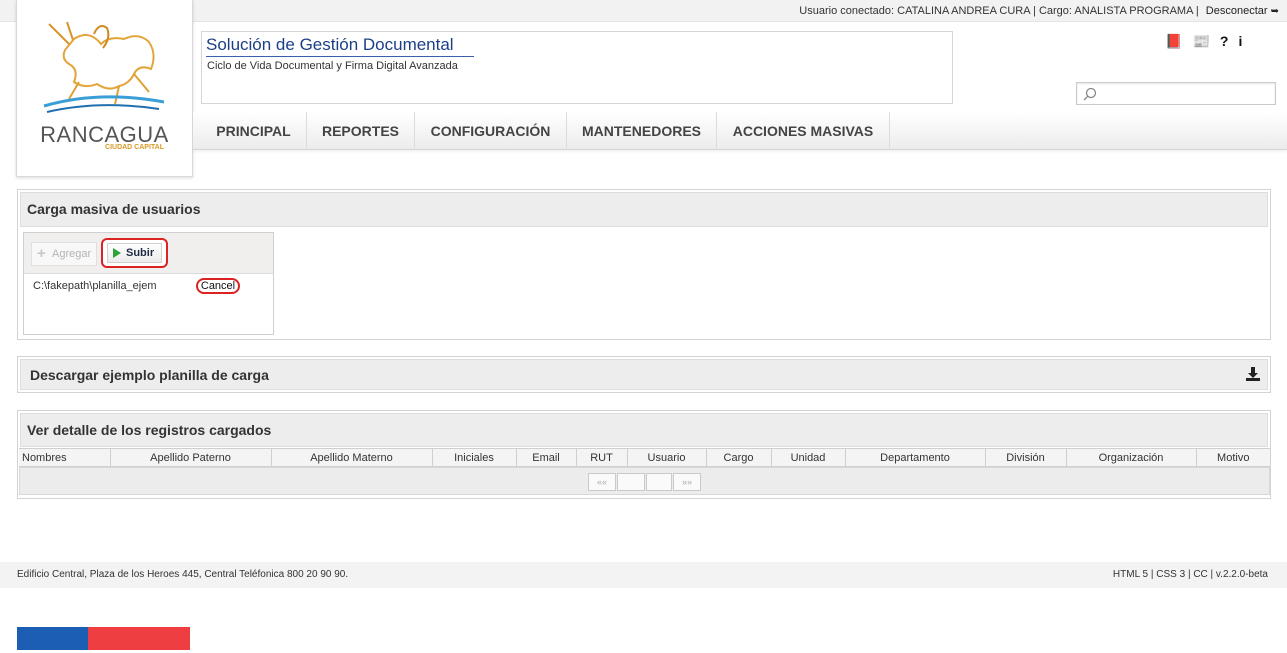  I want to click on add-file-button: + Agregar, so click(64, 254).